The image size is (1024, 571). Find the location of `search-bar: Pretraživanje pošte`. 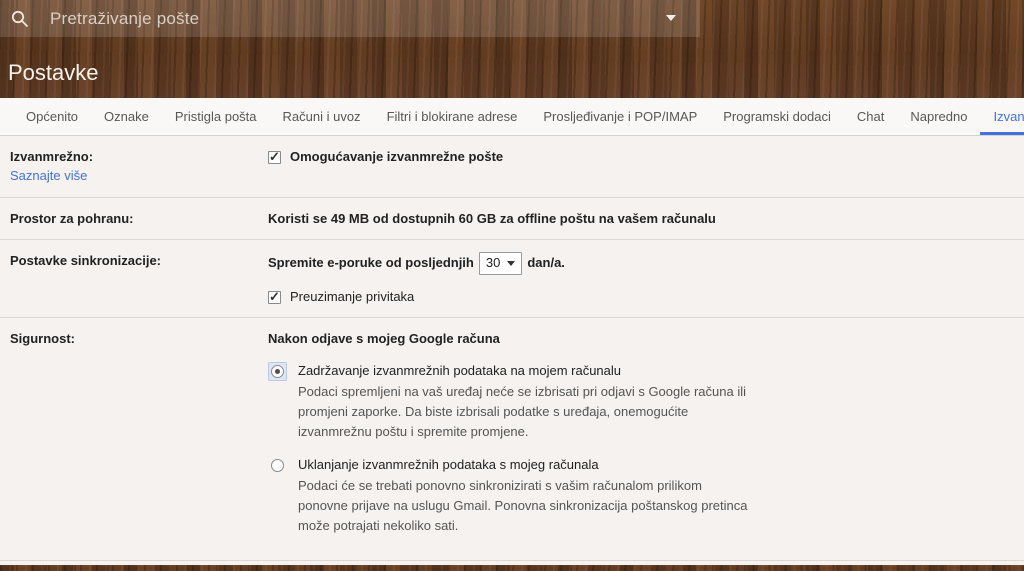

search-bar: Pretraživanje pošte is located at coordinates (350, 18).